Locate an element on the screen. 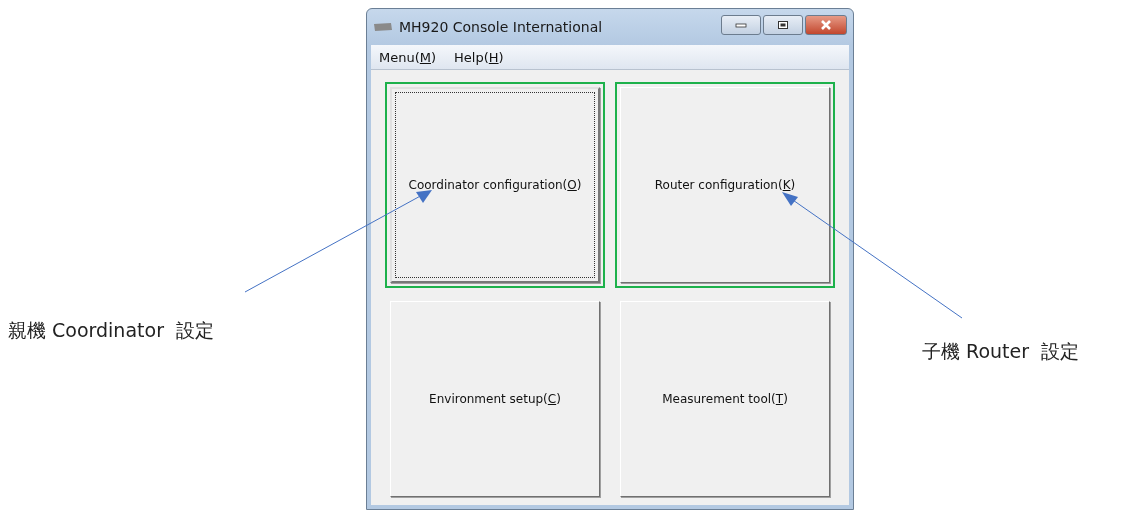 The width and height of the screenshot is (1132, 512). close-button is located at coordinates (826, 25).